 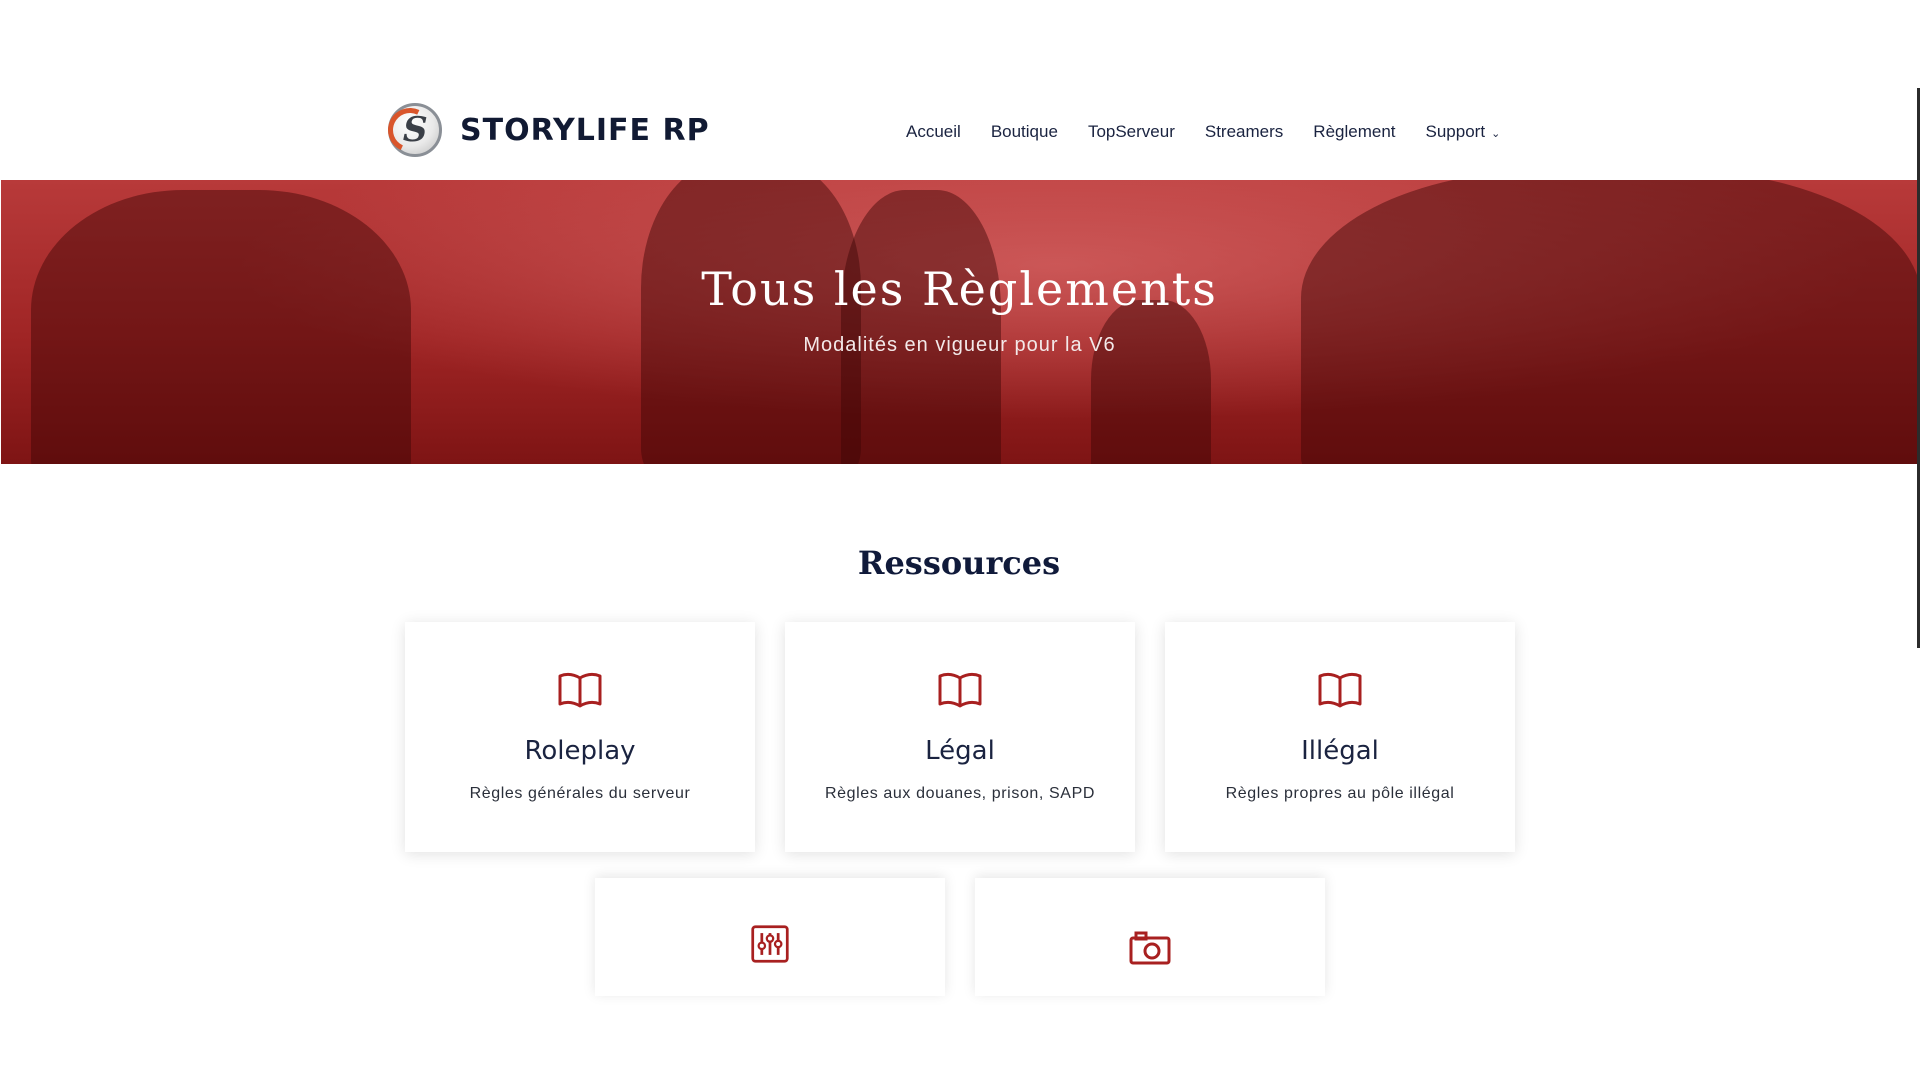 What do you see at coordinates (960, 751) in the screenshot?
I see `card-title: Légal` at bounding box center [960, 751].